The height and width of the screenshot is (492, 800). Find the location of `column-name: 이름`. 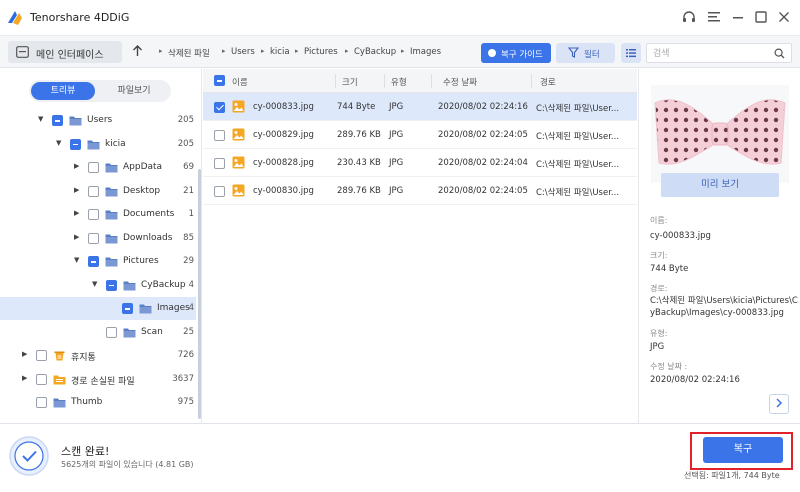

column-name: 이름 is located at coordinates (240, 82).